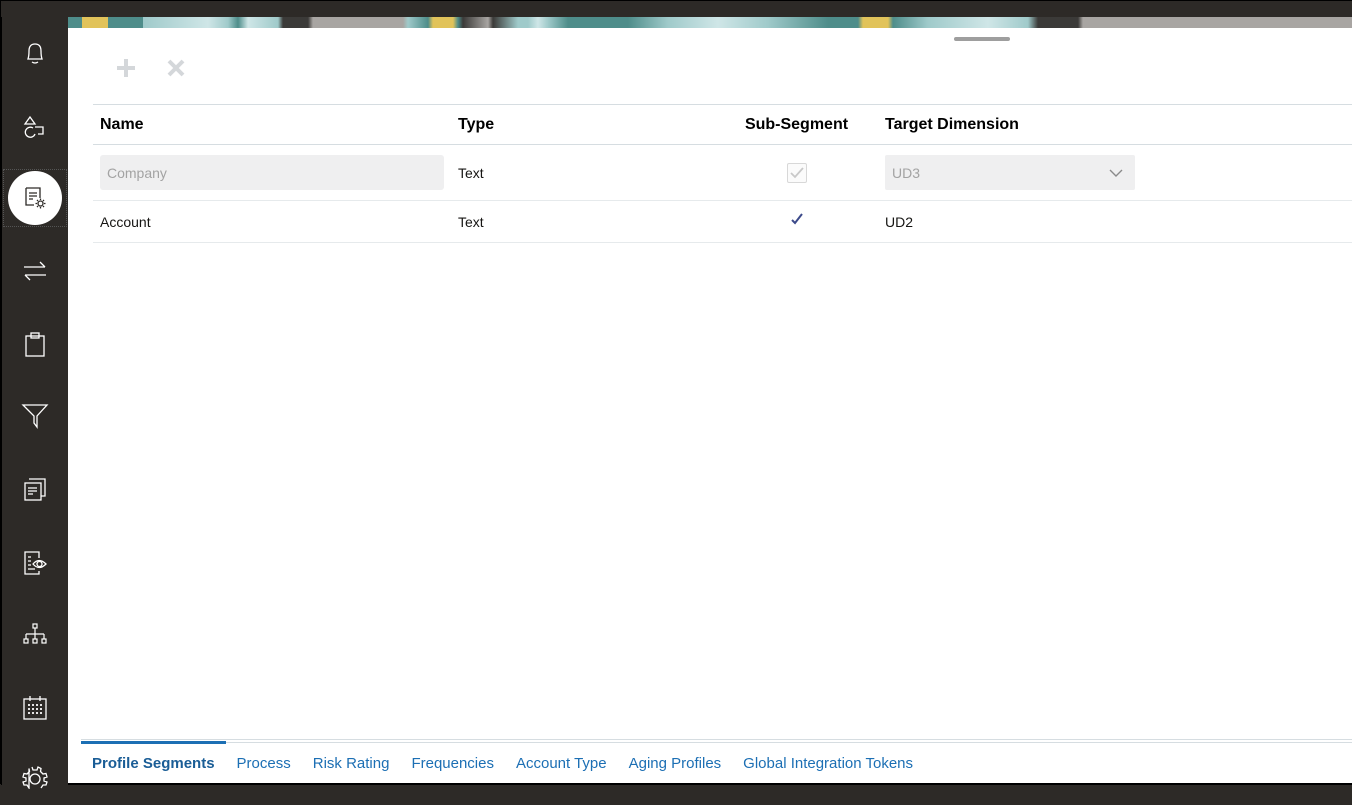  I want to click on sidebar-item-application-settings, so click(35, 198).